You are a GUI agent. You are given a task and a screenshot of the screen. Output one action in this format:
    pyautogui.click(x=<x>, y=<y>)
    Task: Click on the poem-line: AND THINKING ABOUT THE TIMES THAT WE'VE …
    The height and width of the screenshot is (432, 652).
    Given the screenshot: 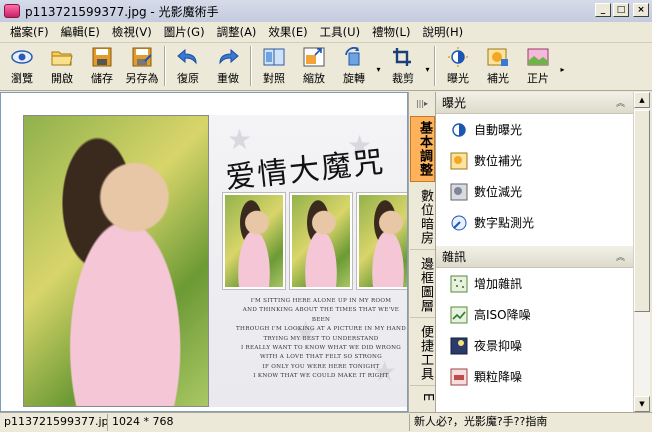 What is the action you would take?
    pyautogui.click(x=321, y=315)
    